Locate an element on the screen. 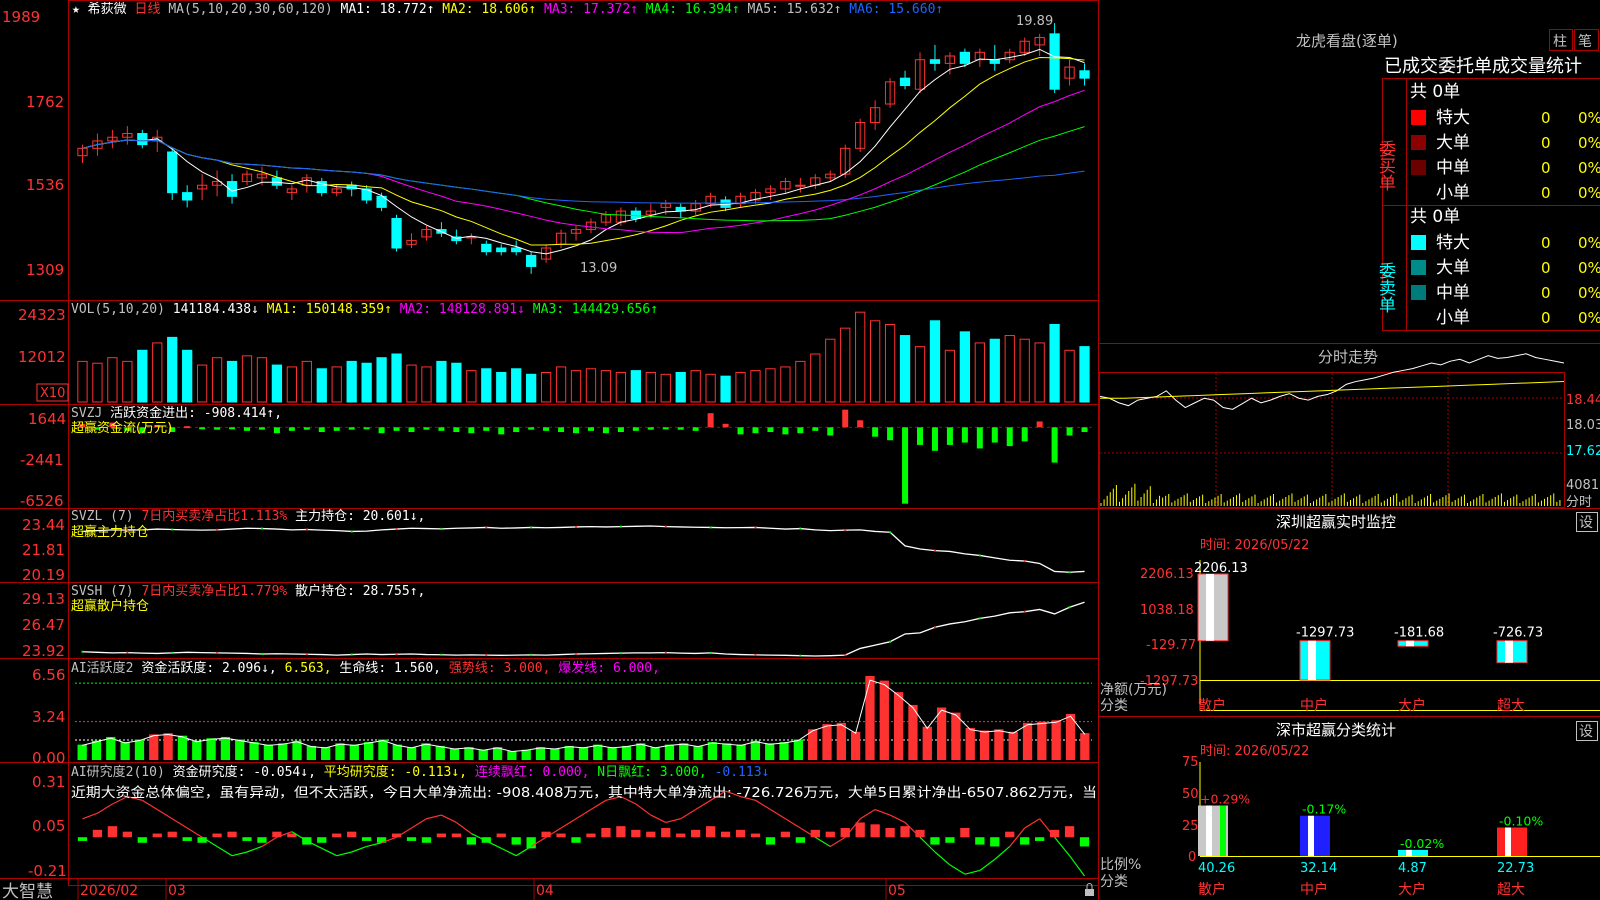  lhb-row-count: 0 is located at coordinates (1546, 118).